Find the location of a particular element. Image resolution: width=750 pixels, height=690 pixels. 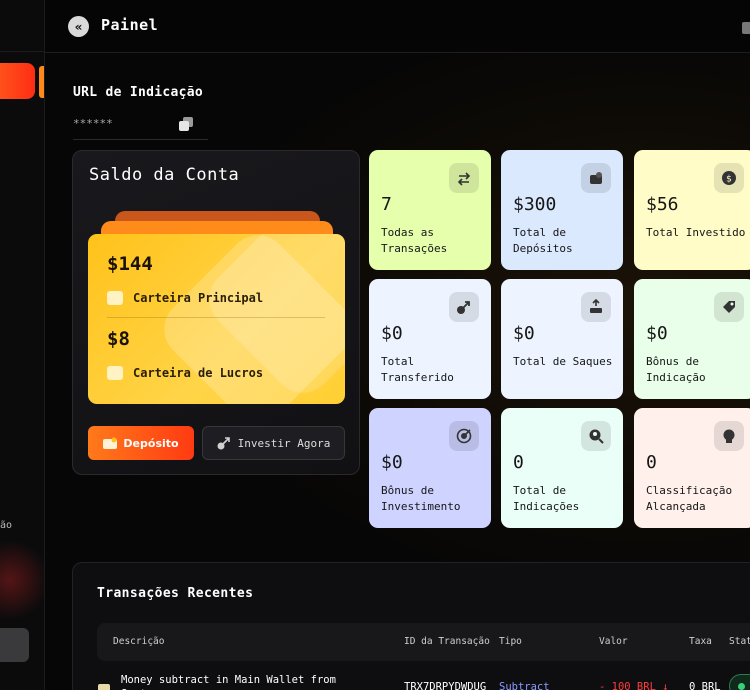

stat-label: Todas as Transações is located at coordinates (414, 240).